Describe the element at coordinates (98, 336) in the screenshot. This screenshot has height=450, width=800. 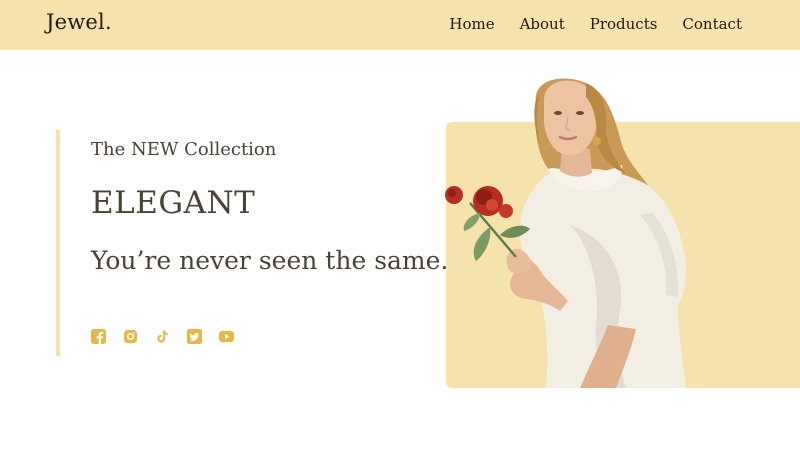
I see `facebook-icon` at that location.